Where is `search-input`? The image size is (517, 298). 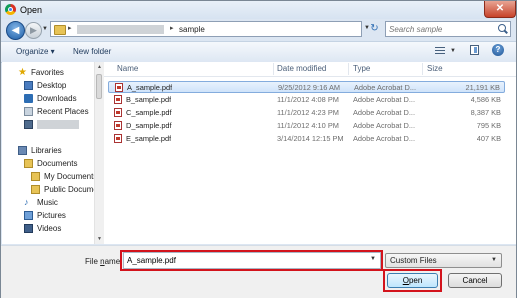 search-input is located at coordinates (439, 29).